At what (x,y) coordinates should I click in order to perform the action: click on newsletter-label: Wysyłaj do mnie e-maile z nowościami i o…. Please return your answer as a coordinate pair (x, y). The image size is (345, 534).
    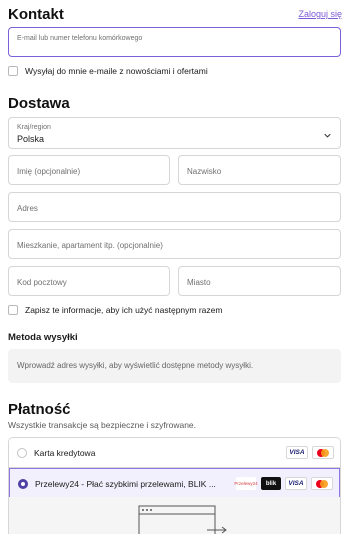
    Looking at the image, I should click on (116, 71).